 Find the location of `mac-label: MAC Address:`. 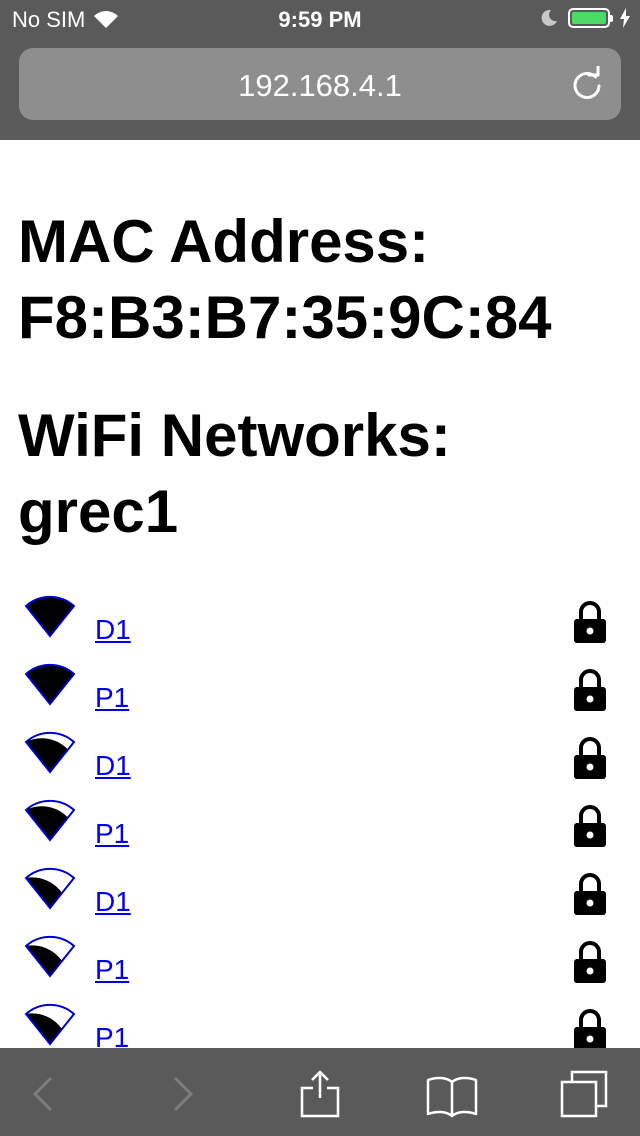

mac-label: MAC Address: is located at coordinates (224, 241).